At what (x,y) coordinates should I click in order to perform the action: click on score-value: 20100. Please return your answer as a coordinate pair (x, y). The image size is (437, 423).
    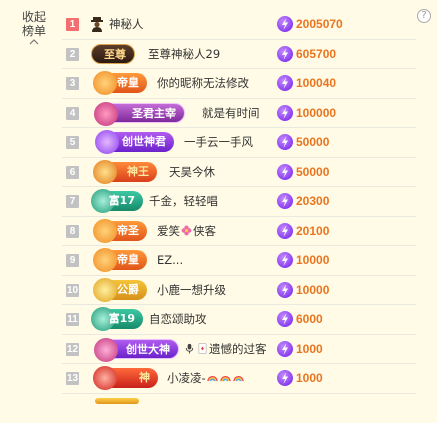
    Looking at the image, I should click on (312, 231).